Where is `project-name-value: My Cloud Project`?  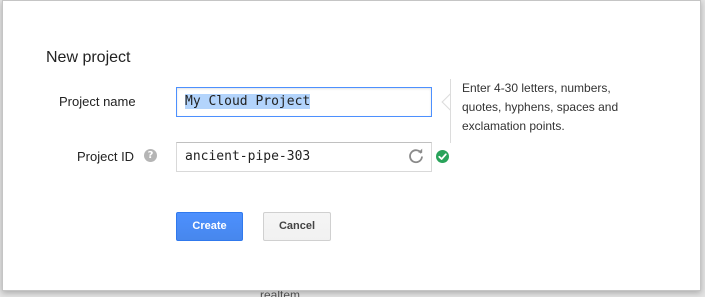 project-name-value: My Cloud Project is located at coordinates (248, 101).